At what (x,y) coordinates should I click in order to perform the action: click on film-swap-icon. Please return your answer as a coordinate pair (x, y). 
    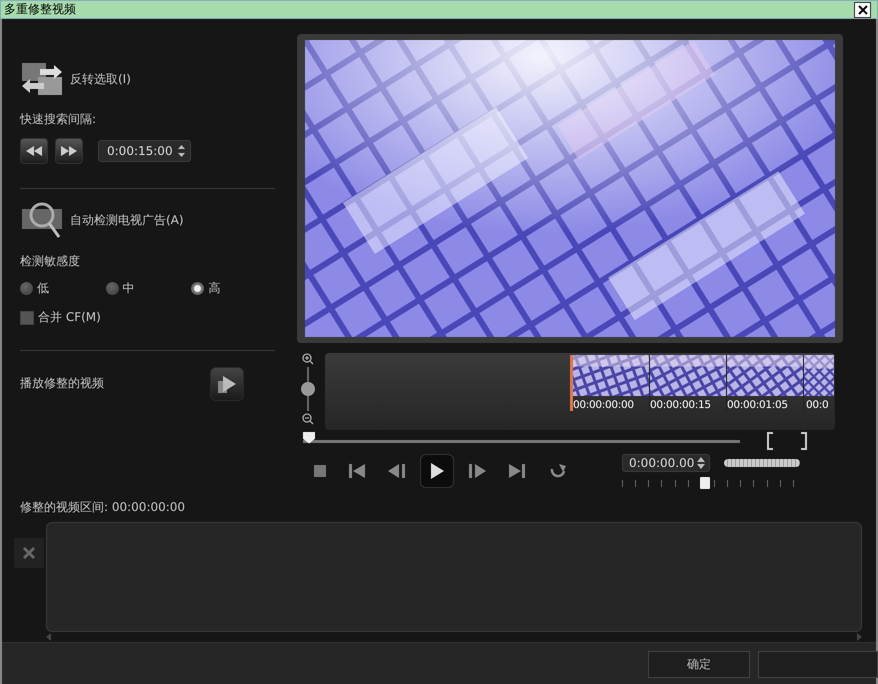
    Looking at the image, I should click on (42, 79).